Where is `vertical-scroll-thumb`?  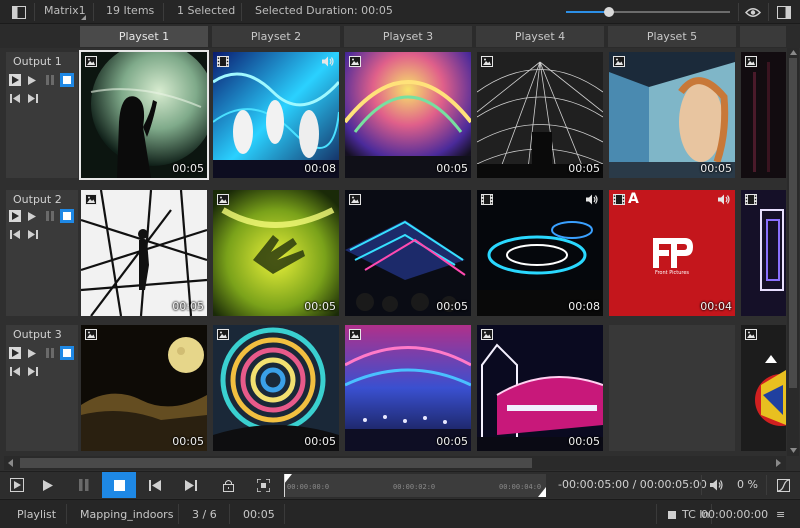
vertical-scroll-thumb is located at coordinates (793, 223).